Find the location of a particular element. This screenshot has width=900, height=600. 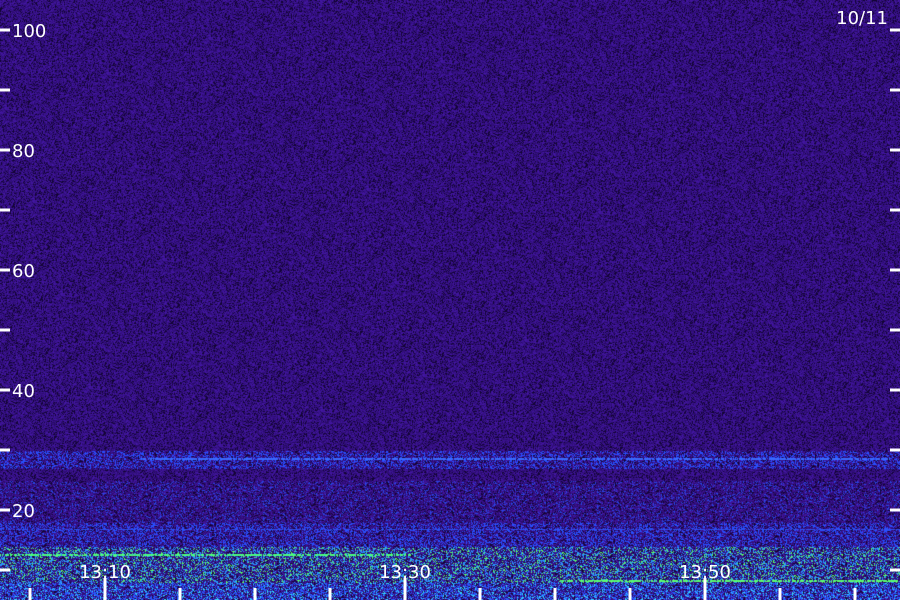

x-tick-label: 13:10 is located at coordinates (105, 572).